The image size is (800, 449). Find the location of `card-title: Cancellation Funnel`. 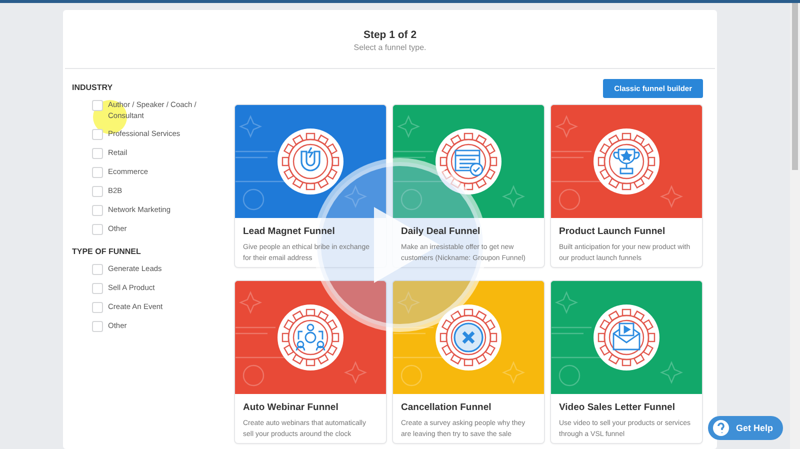

card-title: Cancellation Funnel is located at coordinates (446, 407).